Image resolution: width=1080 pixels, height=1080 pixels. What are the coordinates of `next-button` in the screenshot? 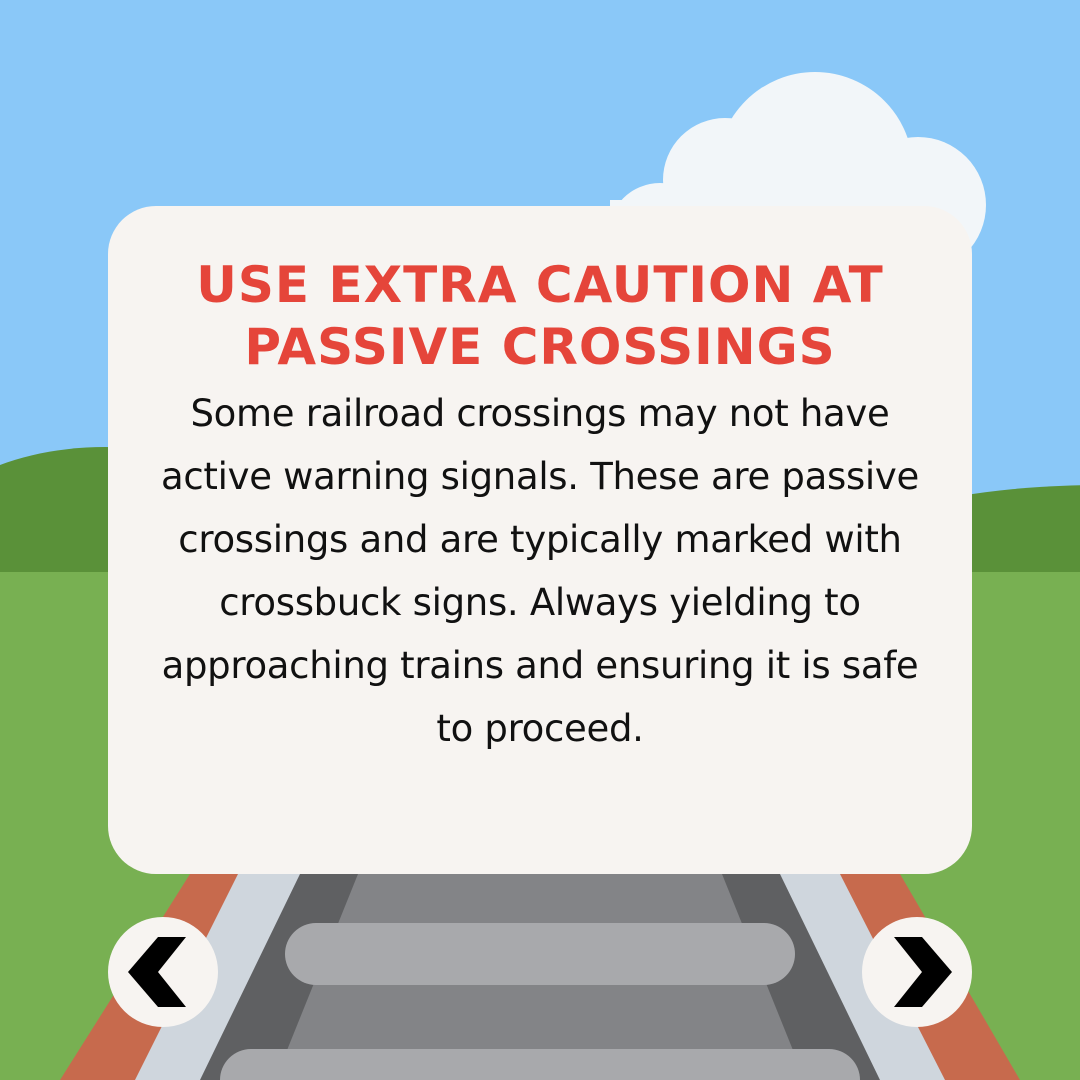 It's located at (917, 972).